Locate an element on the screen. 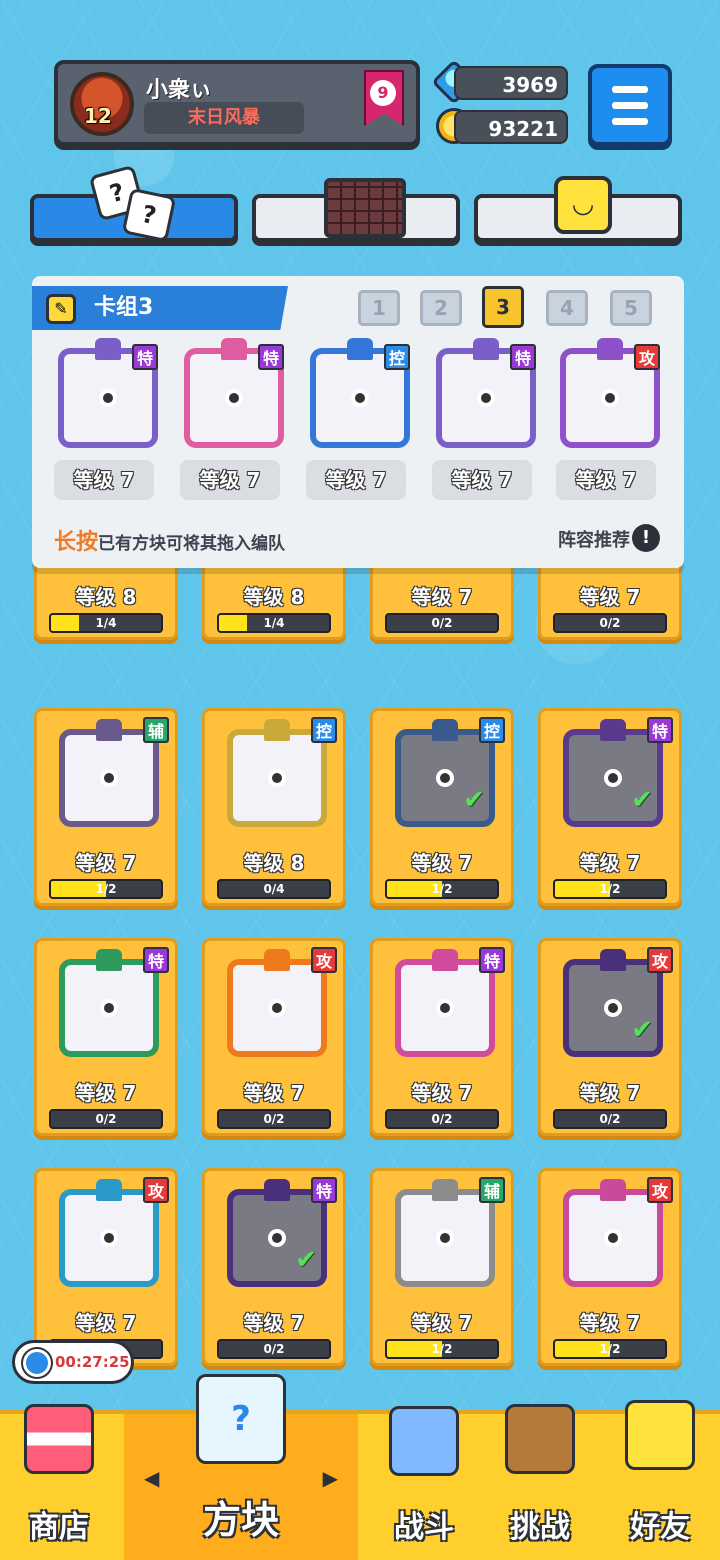 The image size is (720, 1560). upgrade-progress-bar: 1/4 is located at coordinates (274, 623).